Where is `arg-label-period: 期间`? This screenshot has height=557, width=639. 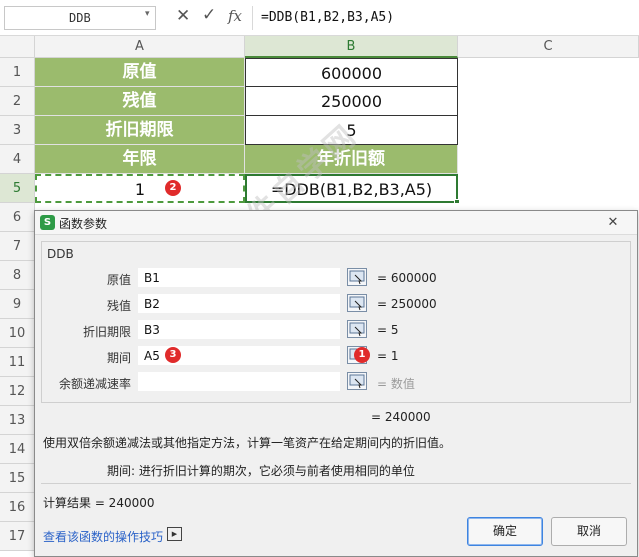
arg-label-period: 期间 is located at coordinates (118, 358).